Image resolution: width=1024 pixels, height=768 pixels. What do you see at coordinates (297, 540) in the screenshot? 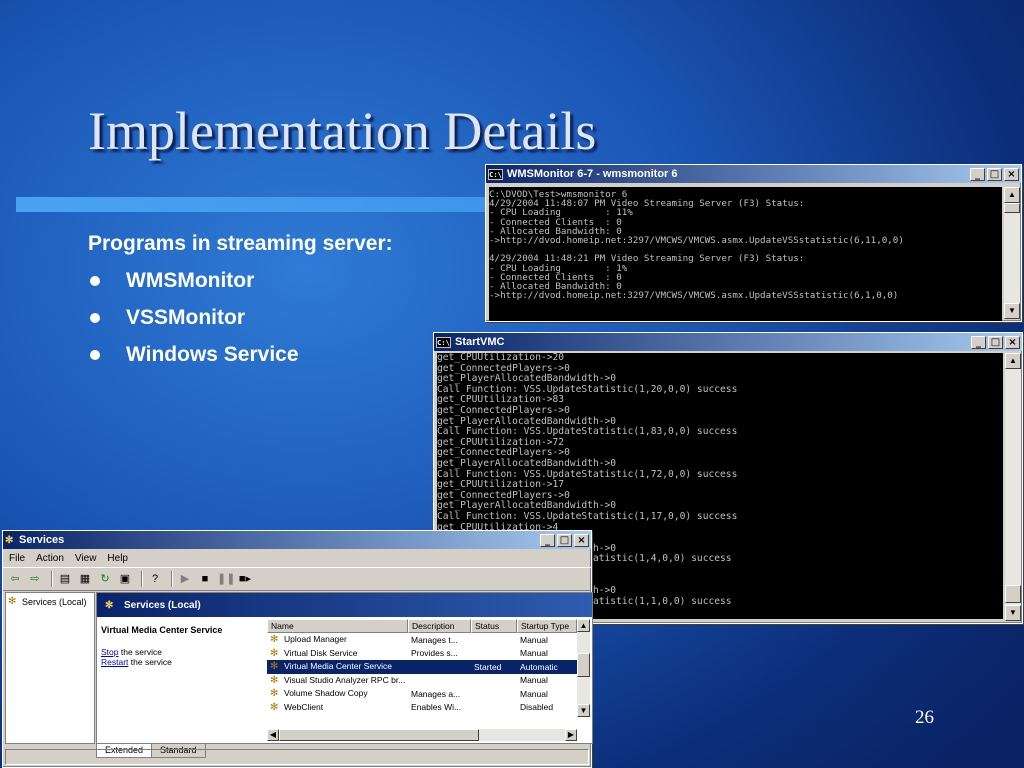
I see `services-titlebar: ✻ Services _ □ ×` at bounding box center [297, 540].